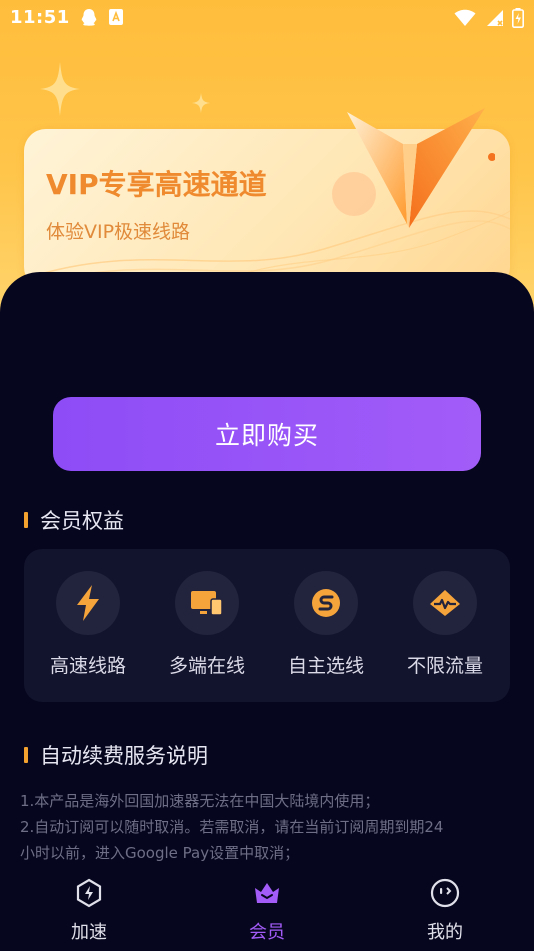 This screenshot has height=951, width=534. Describe the element at coordinates (267, 897) in the screenshot. I see `crown-icon` at that location.